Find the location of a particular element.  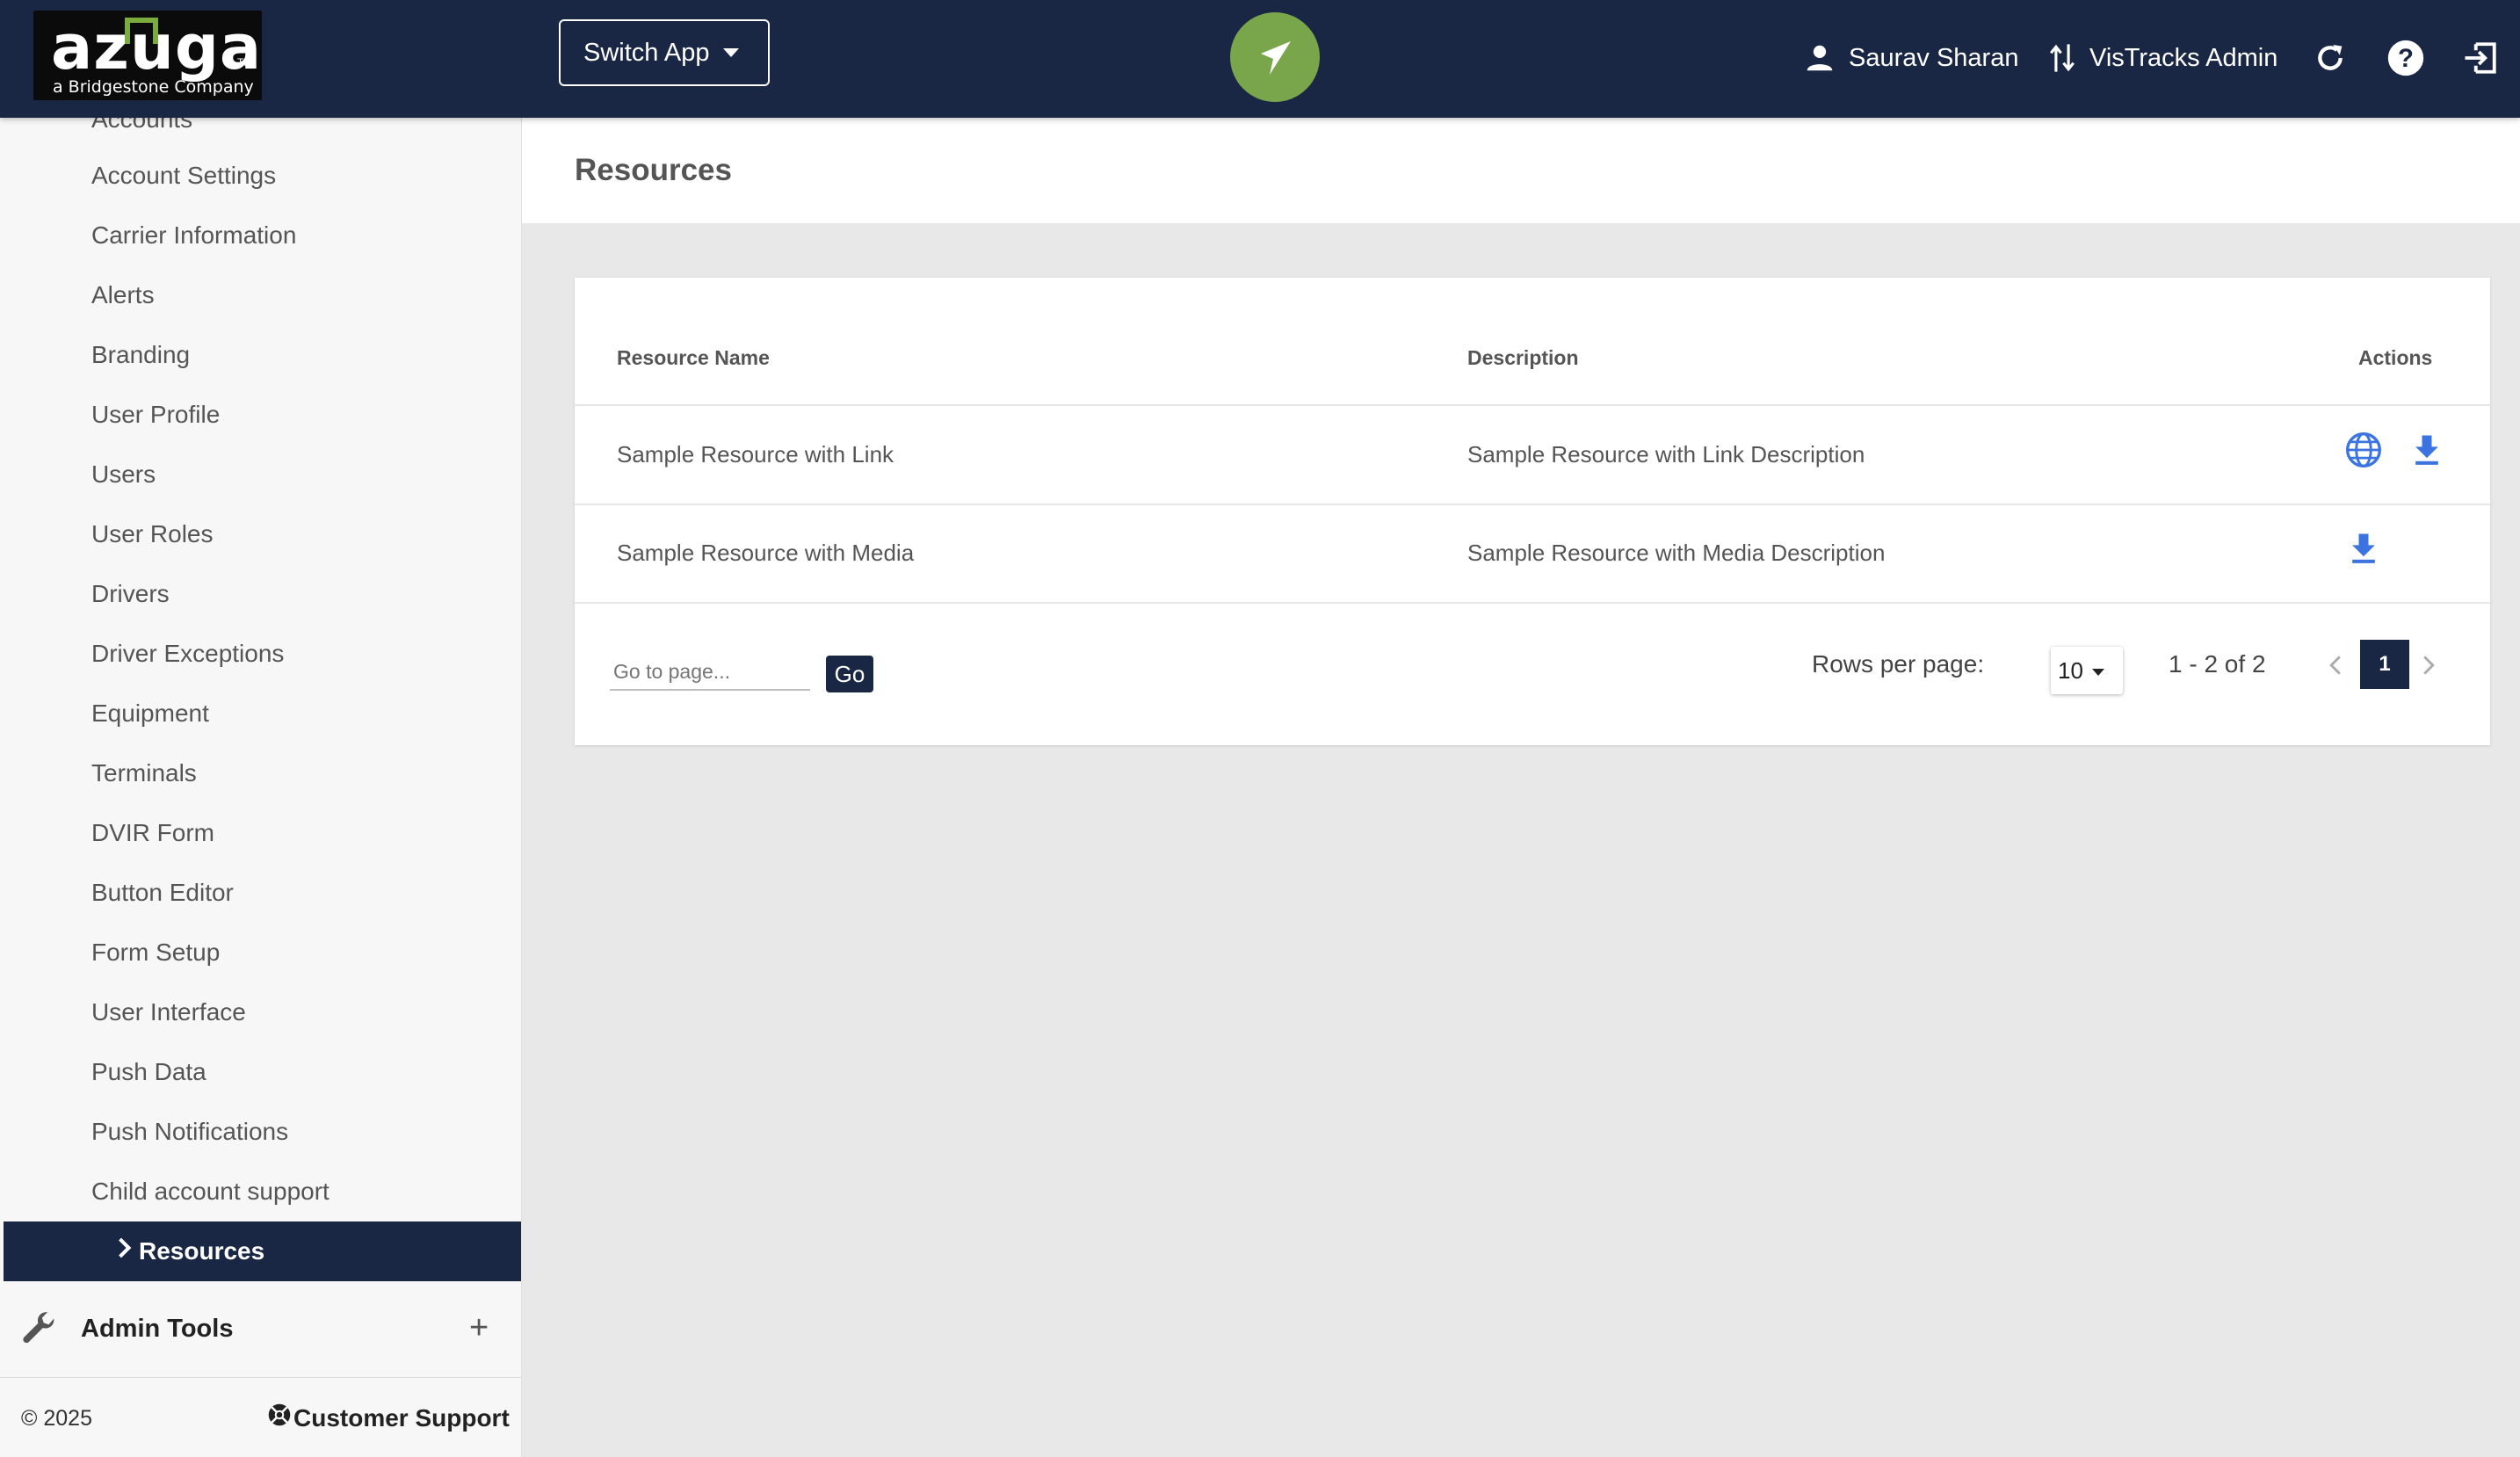

user-name: Saurav Sharan is located at coordinates (1934, 57).